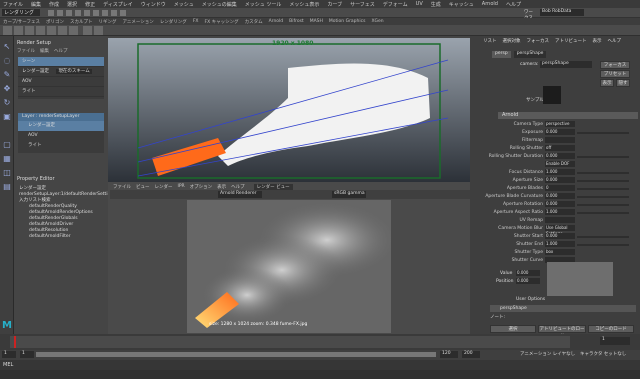  Describe the element at coordinates (562, 332) in the screenshot. I see `load-attributes-button: アトリビュートのロード` at that location.